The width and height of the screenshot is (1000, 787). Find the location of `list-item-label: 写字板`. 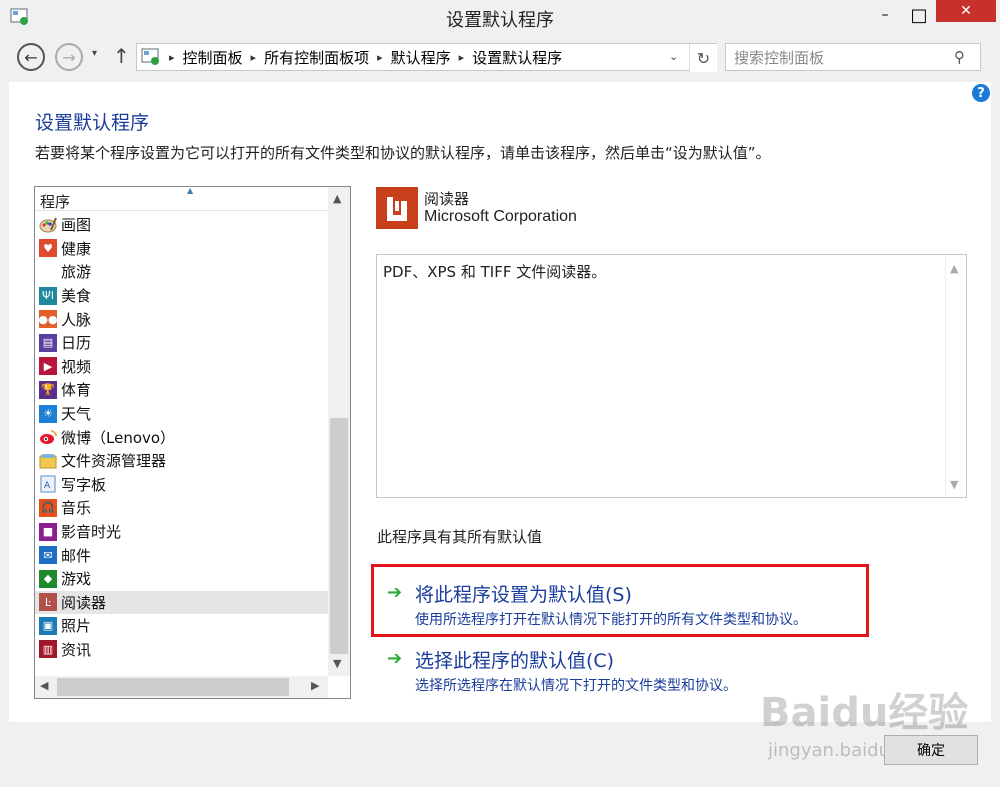

list-item-label: 写字板 is located at coordinates (84, 484).